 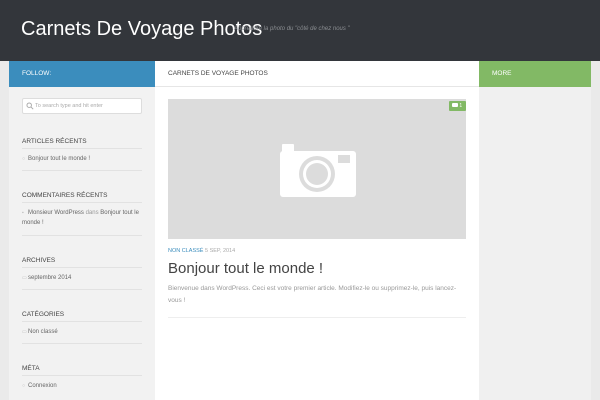 What do you see at coordinates (43, 314) in the screenshot?
I see `categories-title: CATÉGORIES` at bounding box center [43, 314].